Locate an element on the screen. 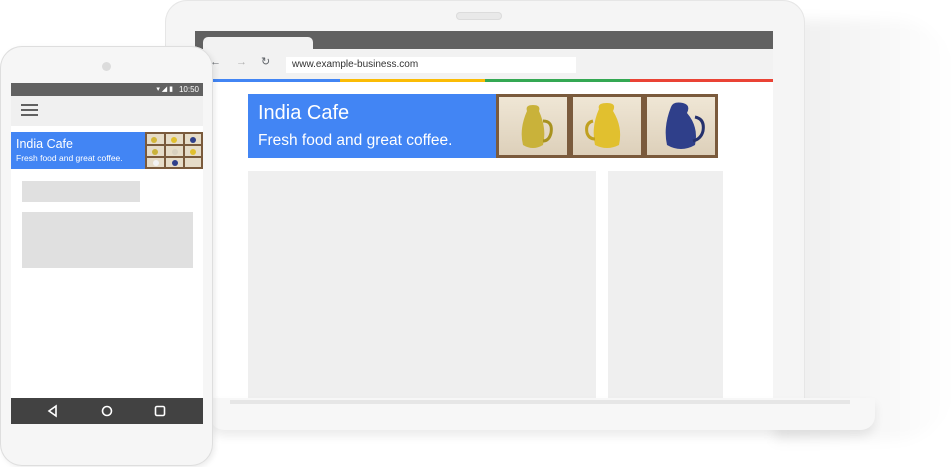  home-icon is located at coordinates (107, 411).